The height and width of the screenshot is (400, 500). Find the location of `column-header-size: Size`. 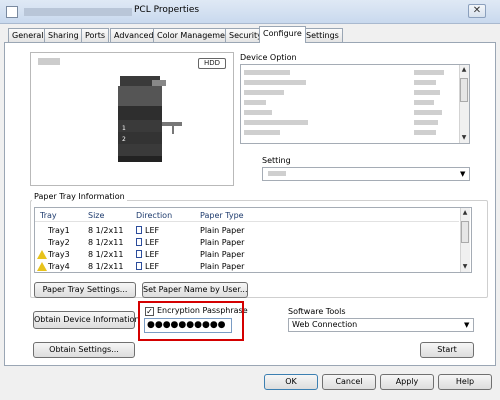

column-header-size: Size is located at coordinates (96, 215).